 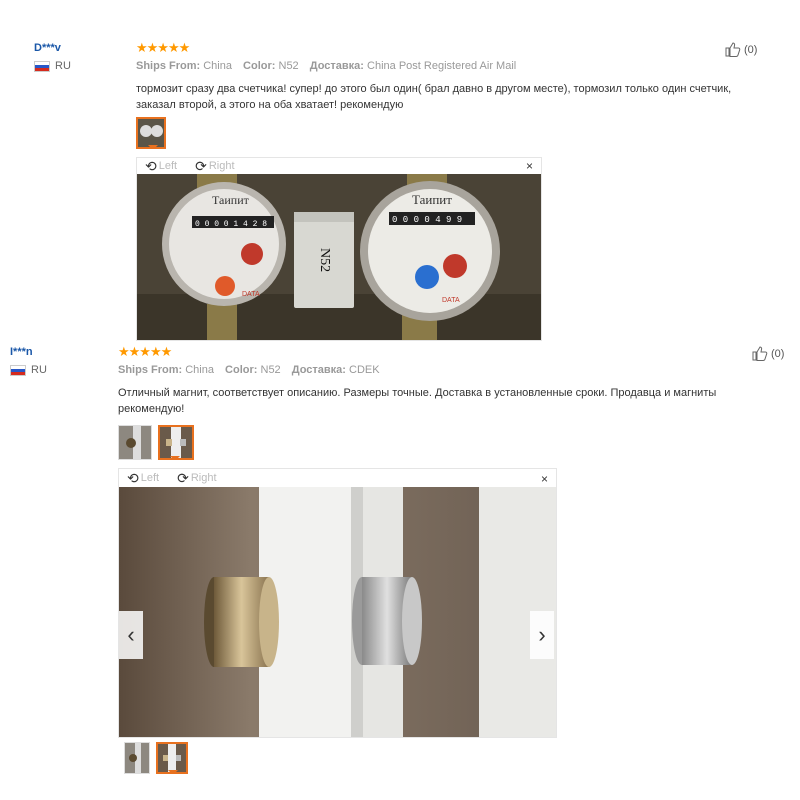 I want to click on chevron-left-icon: ‹, so click(x=131, y=634).